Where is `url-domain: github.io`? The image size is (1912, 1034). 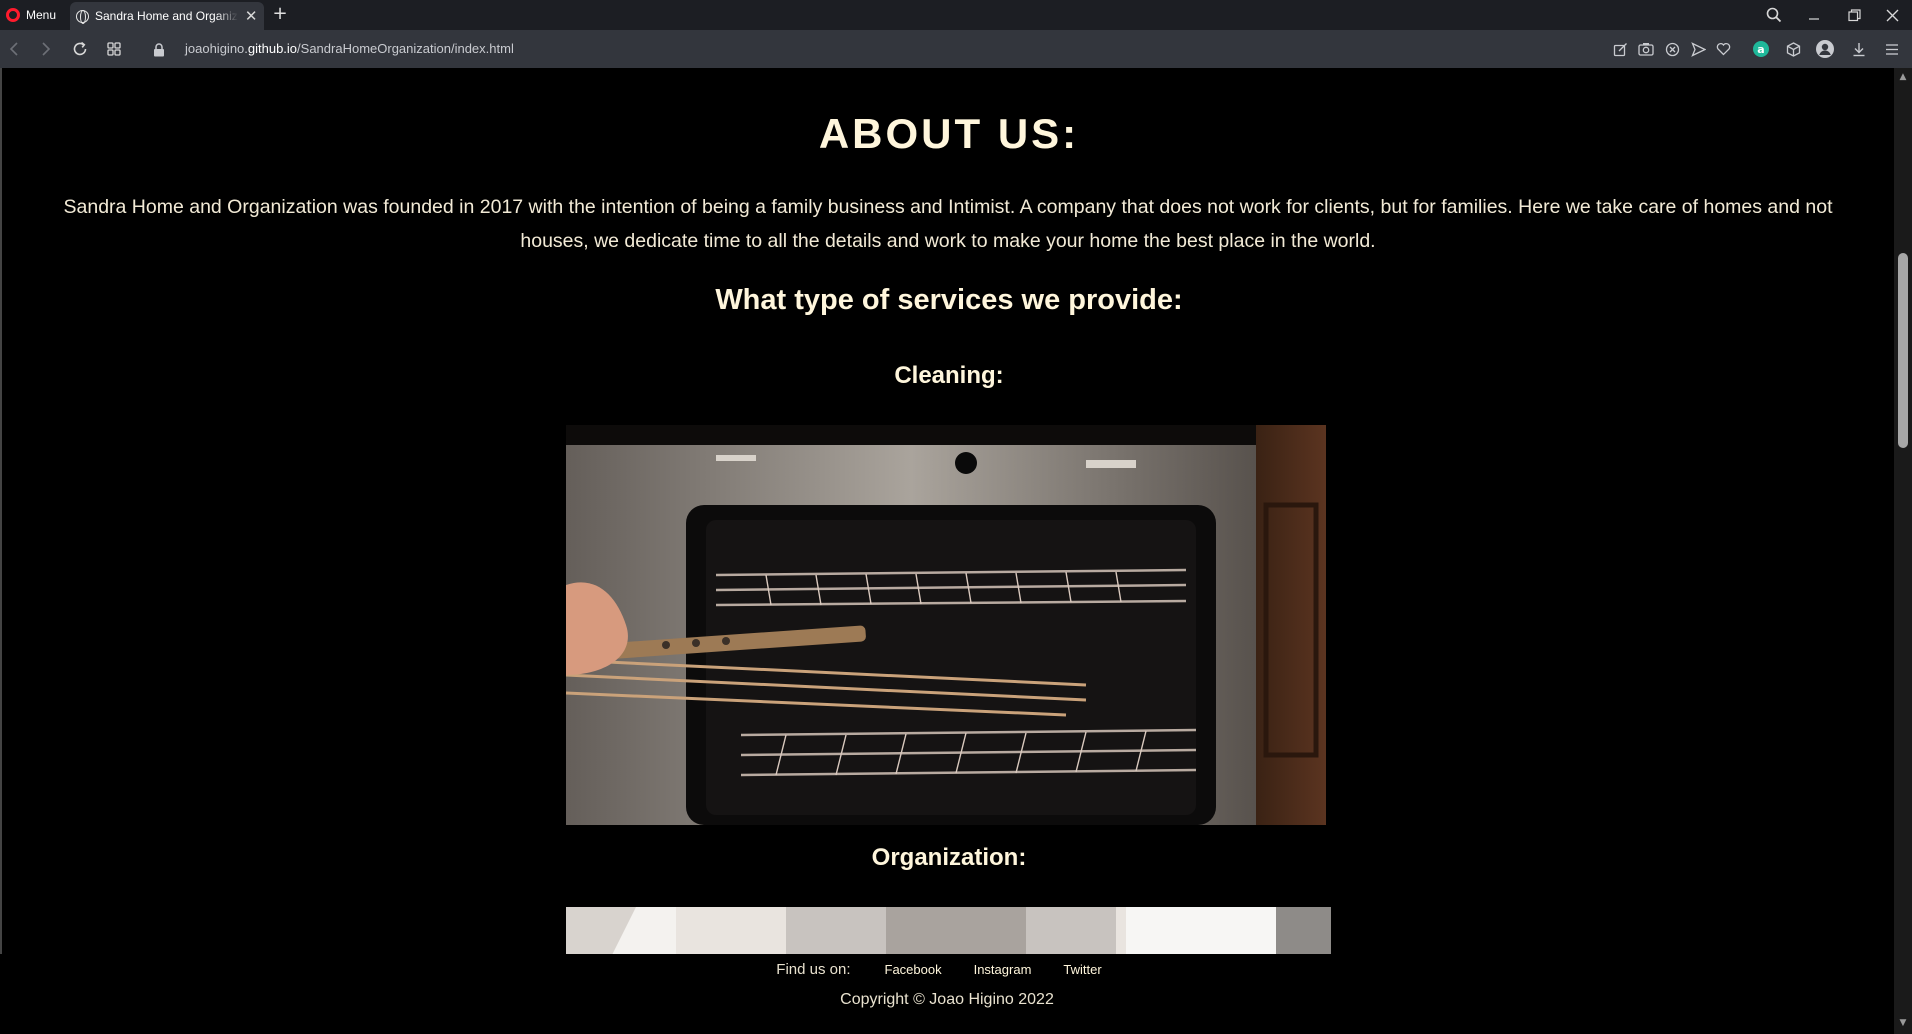 url-domain: github.io is located at coordinates (272, 48).